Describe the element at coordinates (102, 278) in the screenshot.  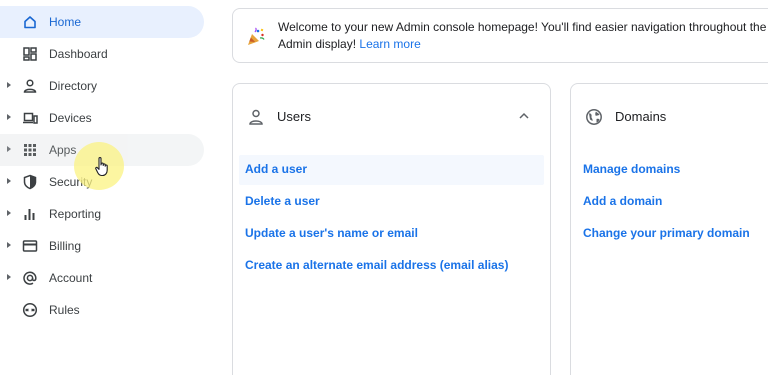
I see `sidebar-item-account: Account` at that location.